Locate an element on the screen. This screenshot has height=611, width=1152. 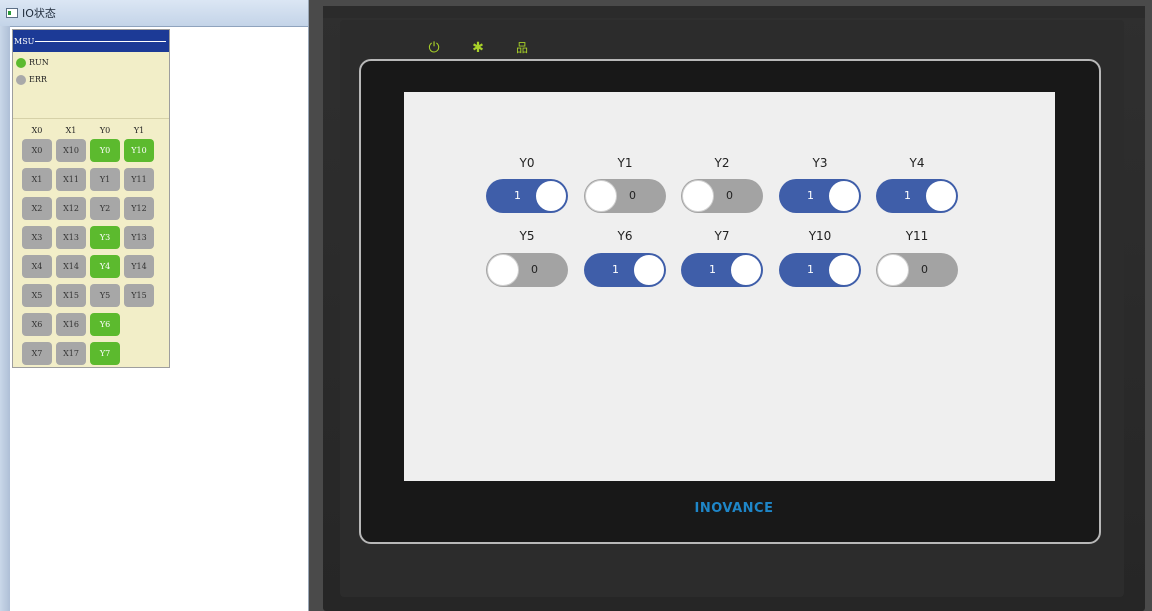
column-header: X0 is located at coordinates (37, 130).